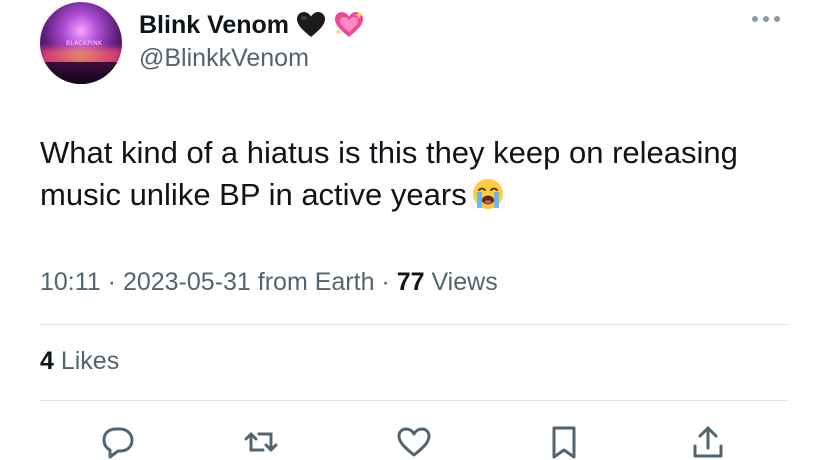 This screenshot has height=460, width=828. What do you see at coordinates (214, 25) in the screenshot?
I see `display-name: Blink Venom` at bounding box center [214, 25].